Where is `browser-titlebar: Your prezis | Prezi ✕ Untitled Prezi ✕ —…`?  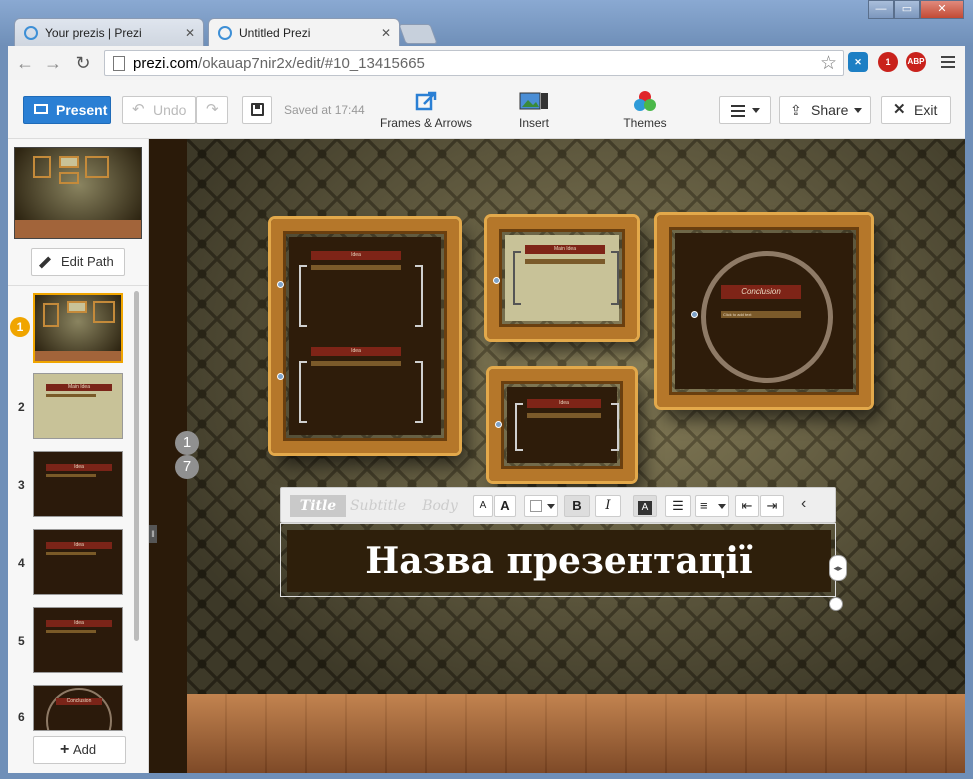 browser-titlebar: Your prezis | Prezi ✕ Untitled Prezi ✕ —… is located at coordinates (486, 23).